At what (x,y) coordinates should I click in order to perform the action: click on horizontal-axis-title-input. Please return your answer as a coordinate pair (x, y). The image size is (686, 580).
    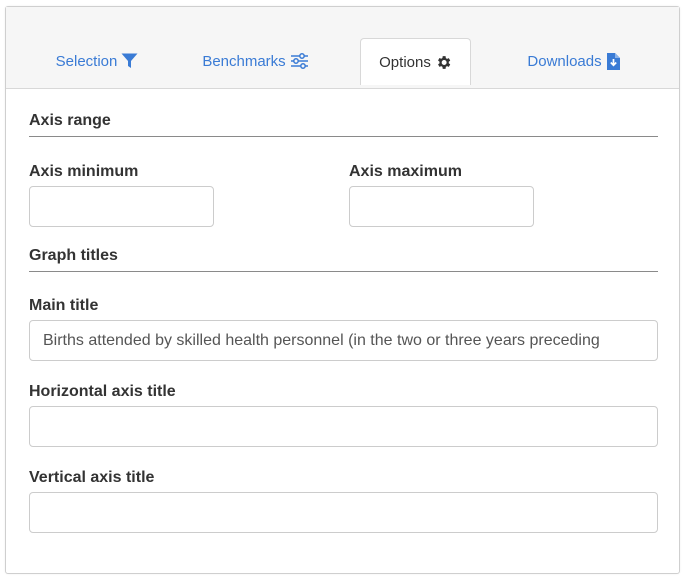
    Looking at the image, I should click on (343, 426).